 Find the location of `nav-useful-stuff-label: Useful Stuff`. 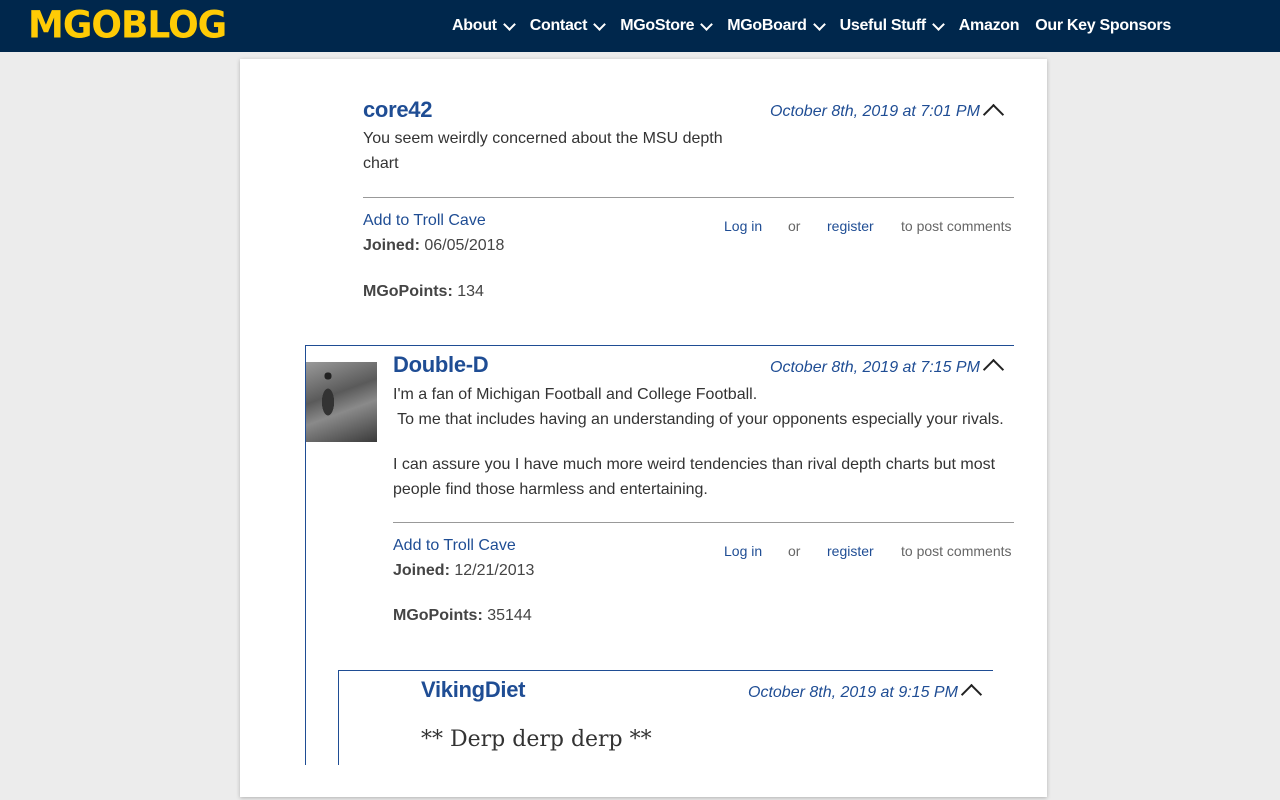

nav-useful-stuff-label: Useful Stuff is located at coordinates (882, 25).